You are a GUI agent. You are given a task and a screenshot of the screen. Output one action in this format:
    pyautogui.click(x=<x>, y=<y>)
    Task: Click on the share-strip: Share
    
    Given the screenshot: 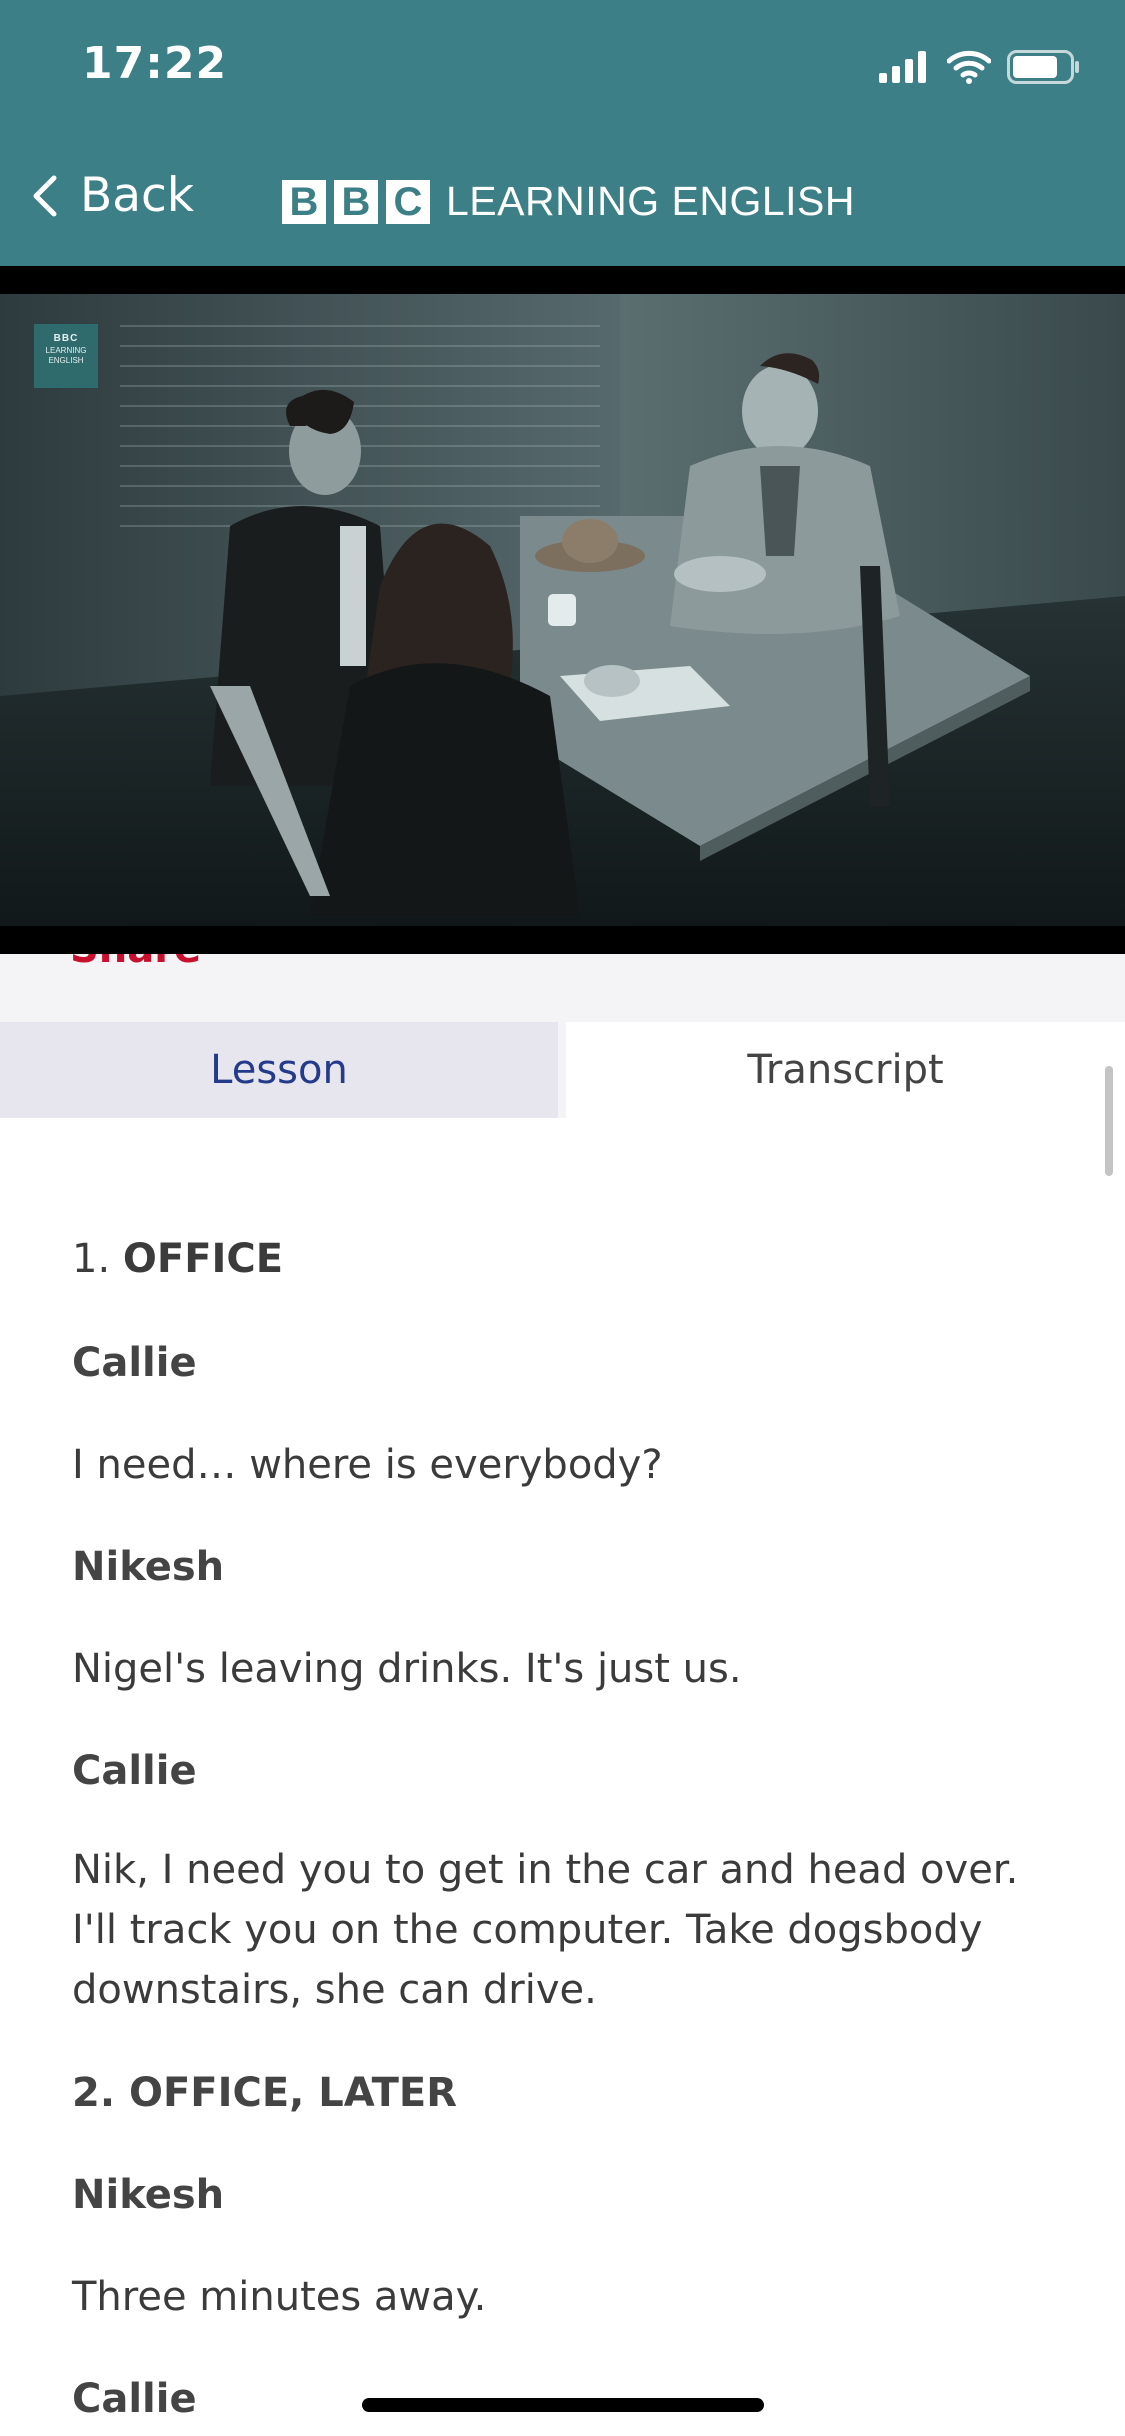 What is the action you would take?
    pyautogui.click(x=562, y=988)
    